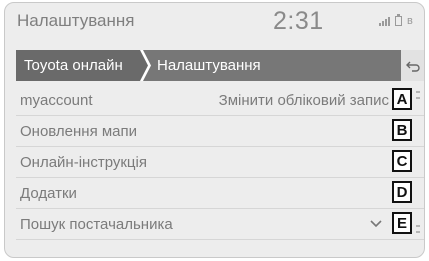 This screenshot has height=261, width=429. What do you see at coordinates (402, 130) in the screenshot?
I see `callout-b: B` at bounding box center [402, 130].